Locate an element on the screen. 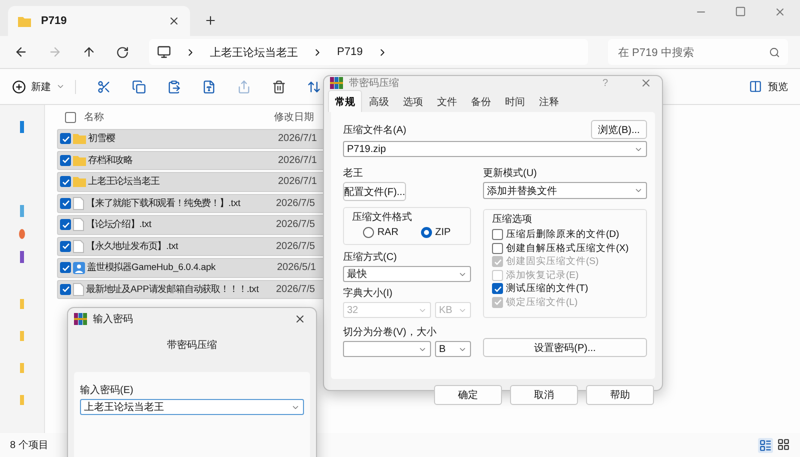 The height and width of the screenshot is (457, 800). file-name: 【来了就能下载和观看！纯免费！】.txt is located at coordinates (164, 203).